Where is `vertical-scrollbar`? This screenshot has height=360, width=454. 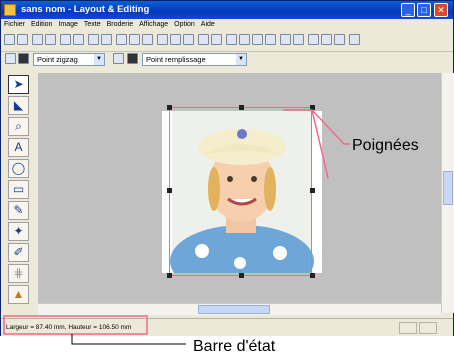
vertical-scrollbar is located at coordinates (447, 193).